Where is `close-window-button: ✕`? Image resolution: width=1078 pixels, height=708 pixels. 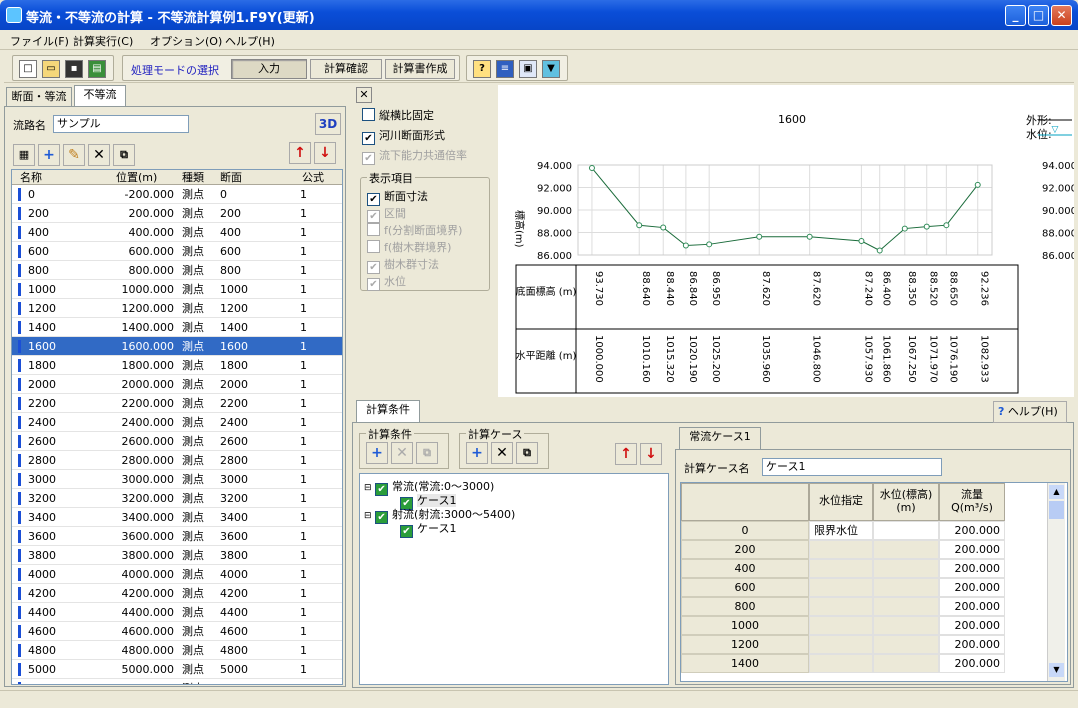 close-window-button: ✕ is located at coordinates (1061, 15).